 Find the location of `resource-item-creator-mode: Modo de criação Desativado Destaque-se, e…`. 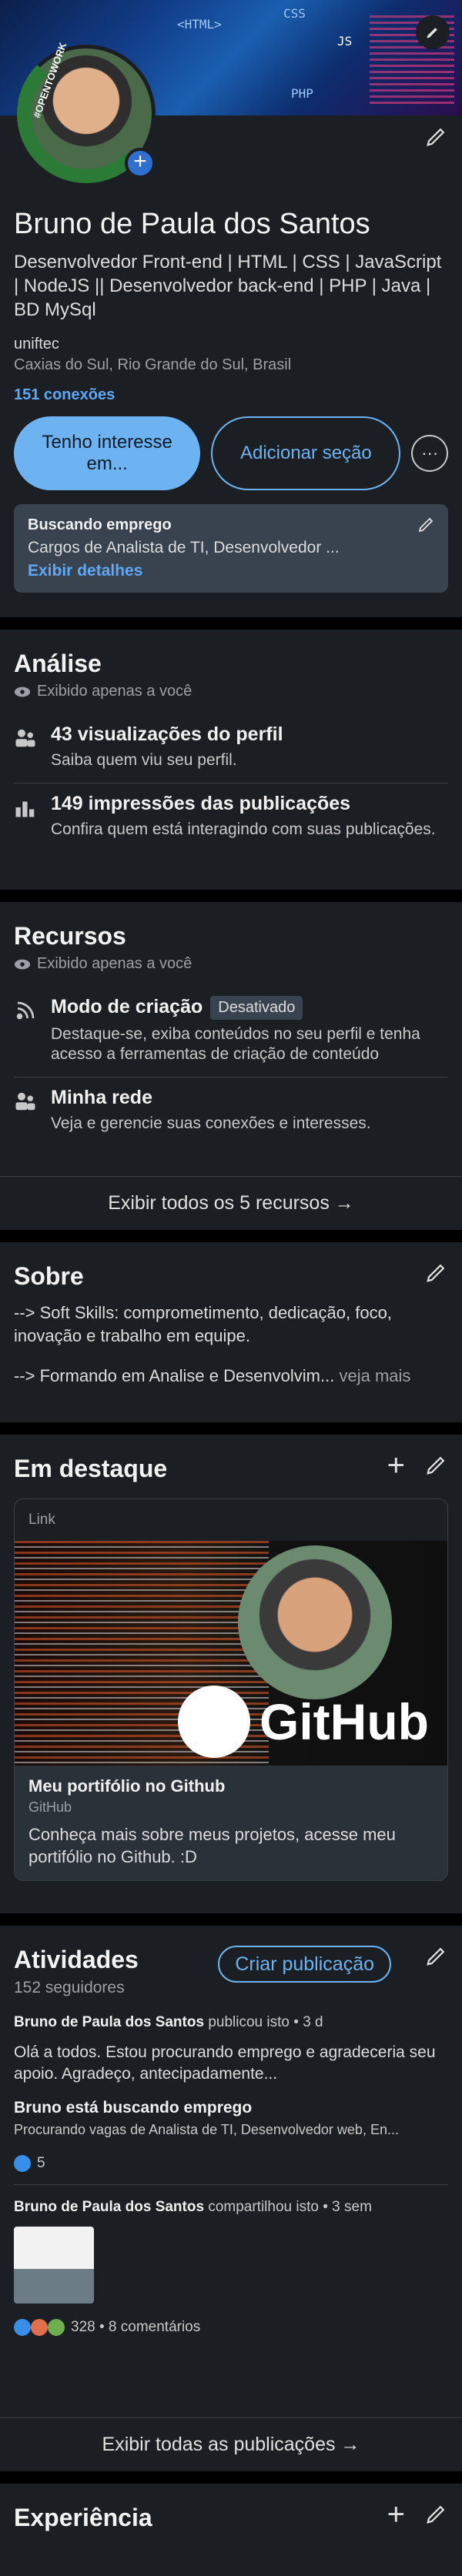

resource-item-creator-mode: Modo de criação Desativado Destaque-se, e… is located at coordinates (231, 1032).